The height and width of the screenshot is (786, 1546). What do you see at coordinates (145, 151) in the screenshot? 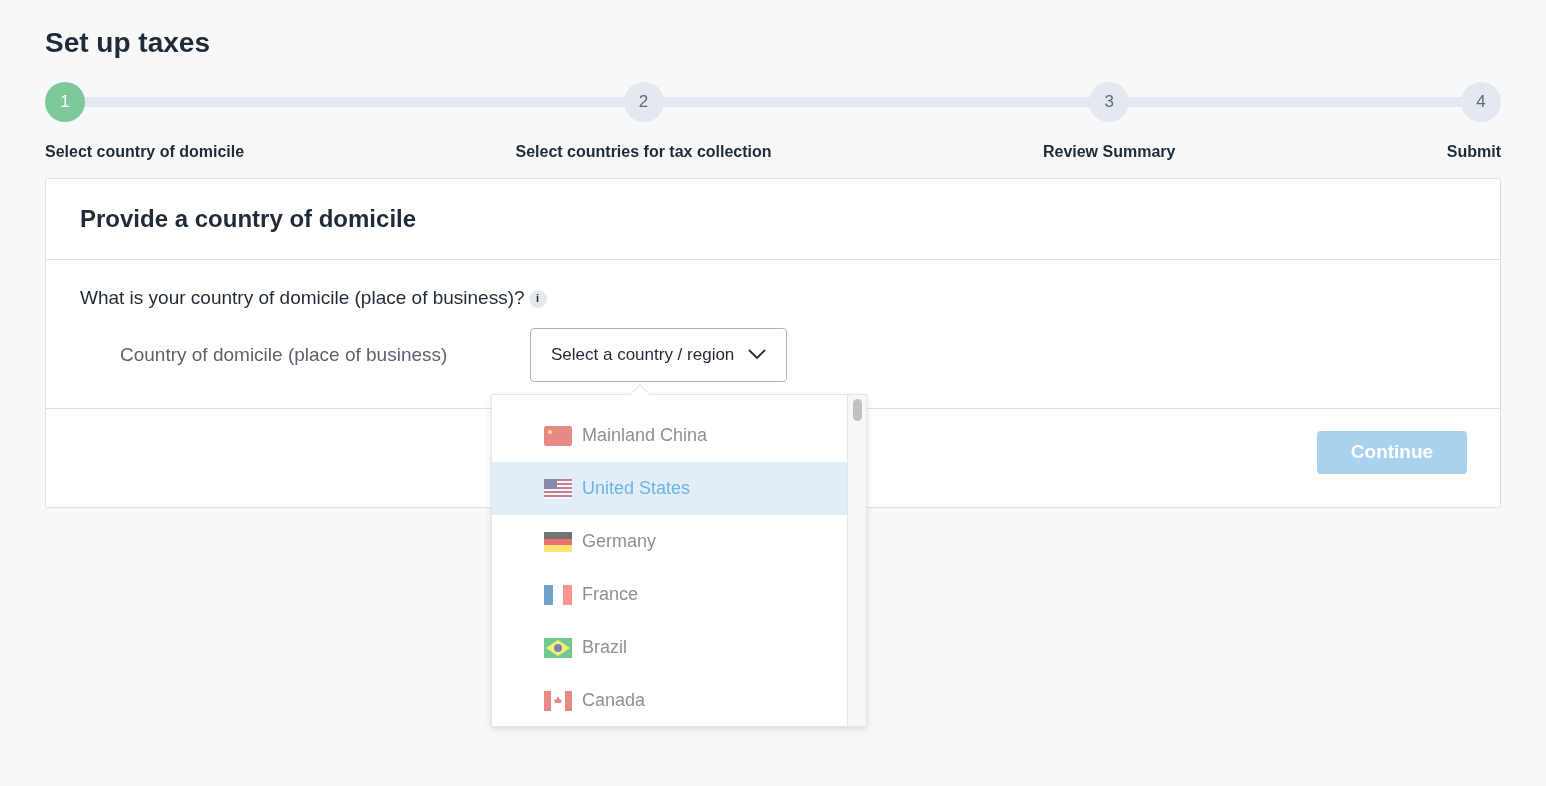
I see `step-label: Select country of domicile` at bounding box center [145, 151].